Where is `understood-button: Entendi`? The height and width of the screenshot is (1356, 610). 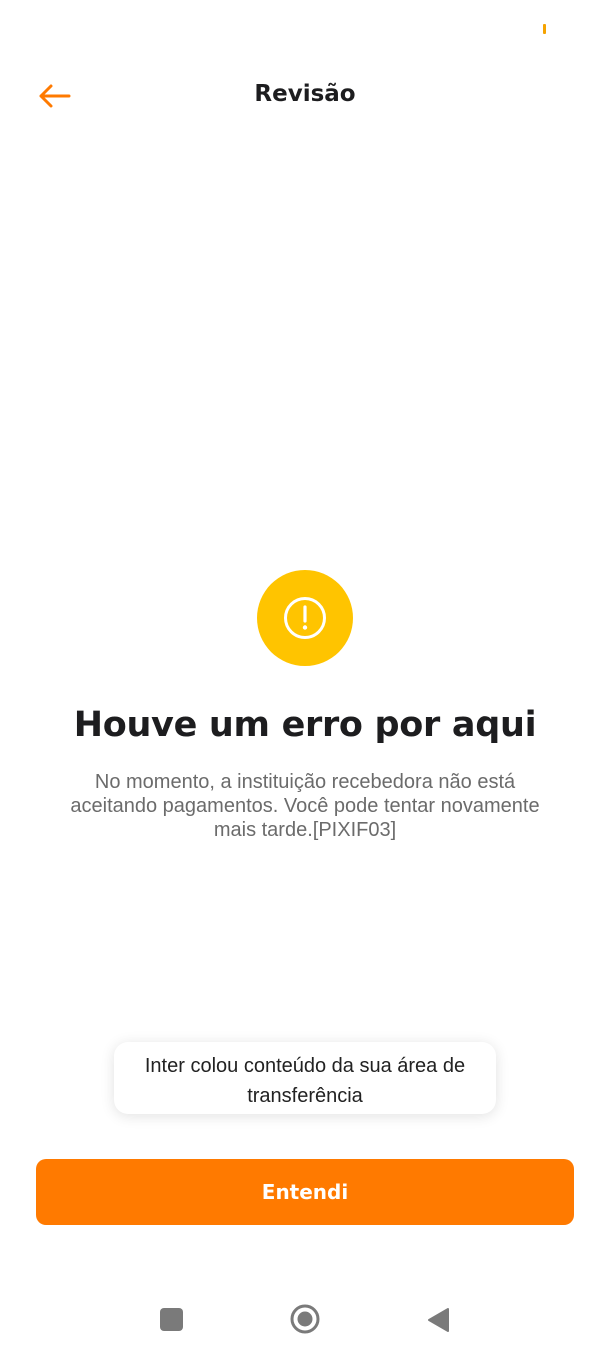
understood-button: Entendi is located at coordinates (305, 1192).